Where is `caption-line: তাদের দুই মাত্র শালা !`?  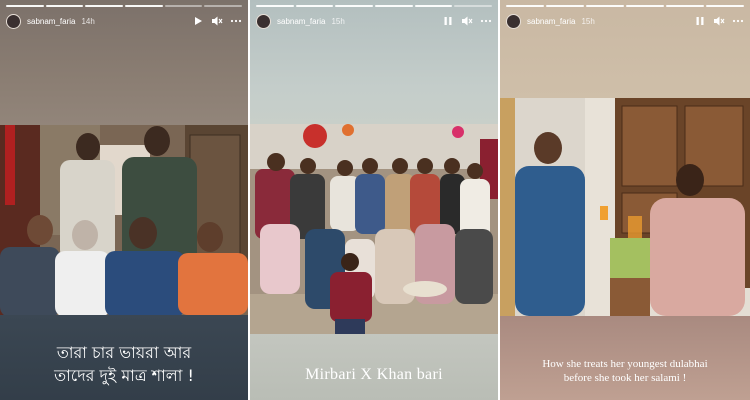
caption-line: তাদের দুই মাত্র শালা ! is located at coordinates (124, 375).